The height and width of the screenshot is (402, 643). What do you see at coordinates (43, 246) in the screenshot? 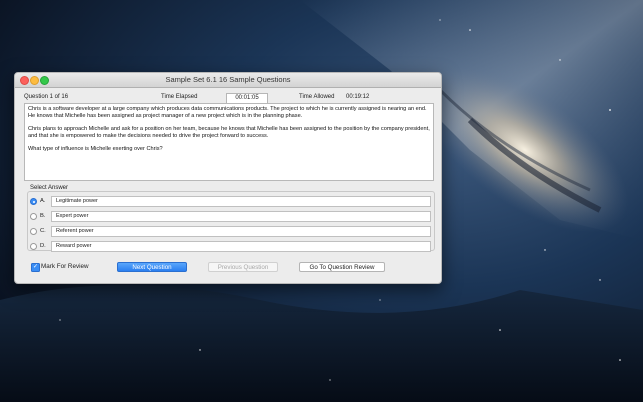
I see `answer-d-letter: D.` at bounding box center [43, 246].